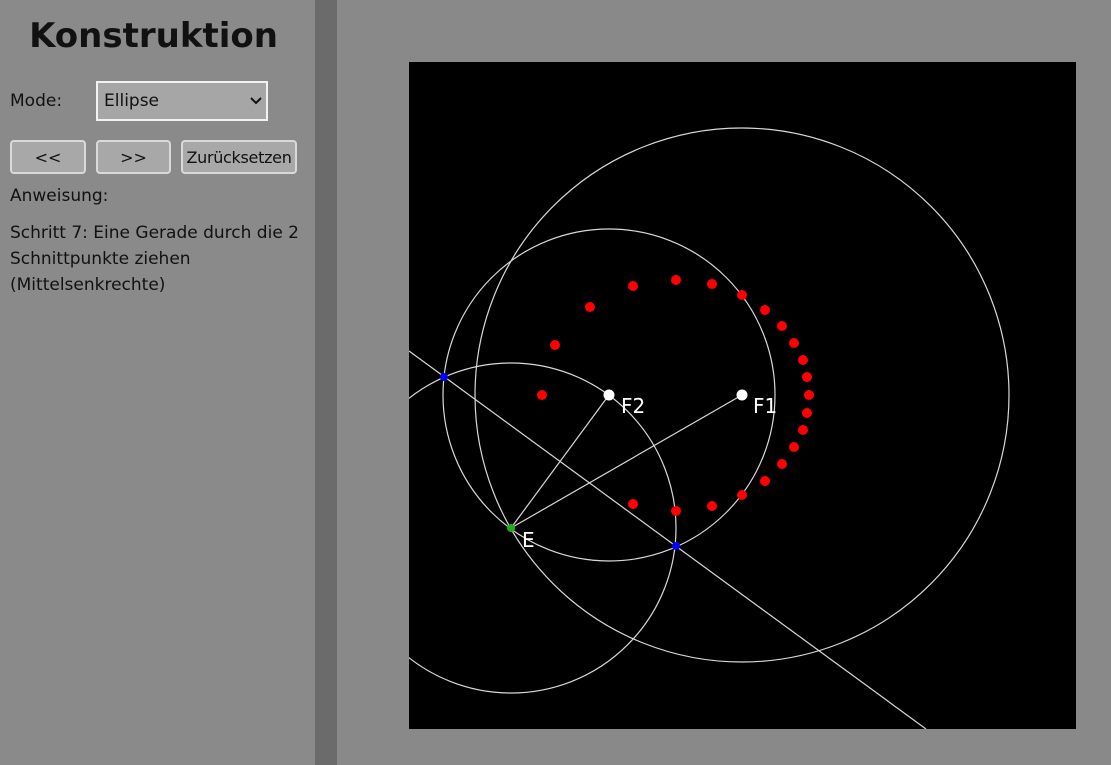  I want to click on point-label-e: E, so click(528, 540).